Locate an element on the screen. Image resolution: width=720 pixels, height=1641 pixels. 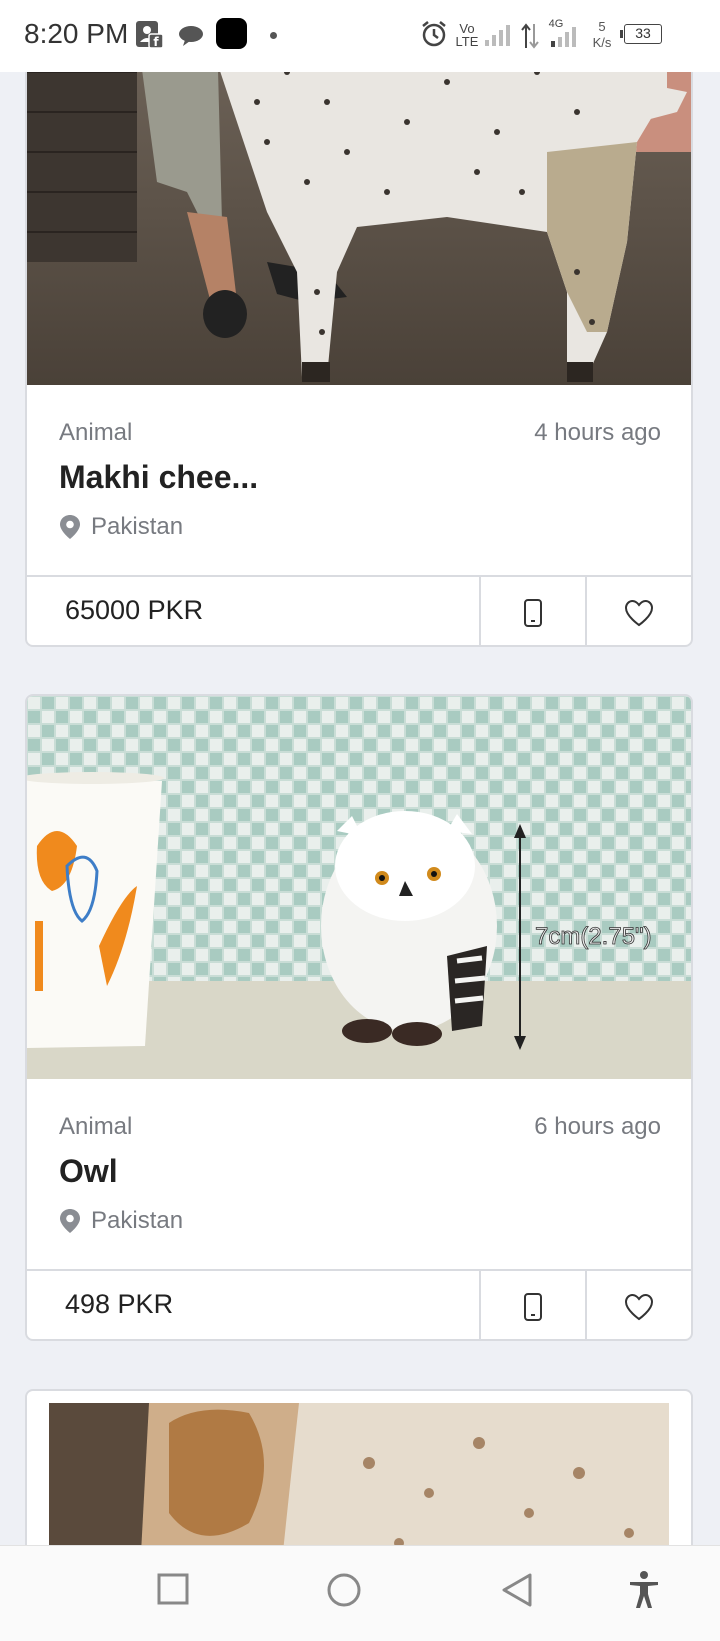
battery-icon: 33 is located at coordinates (643, 34).